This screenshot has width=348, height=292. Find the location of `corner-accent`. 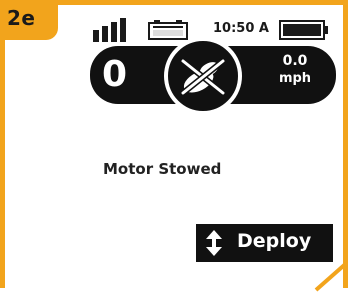

corner-accent is located at coordinates (331, 275).